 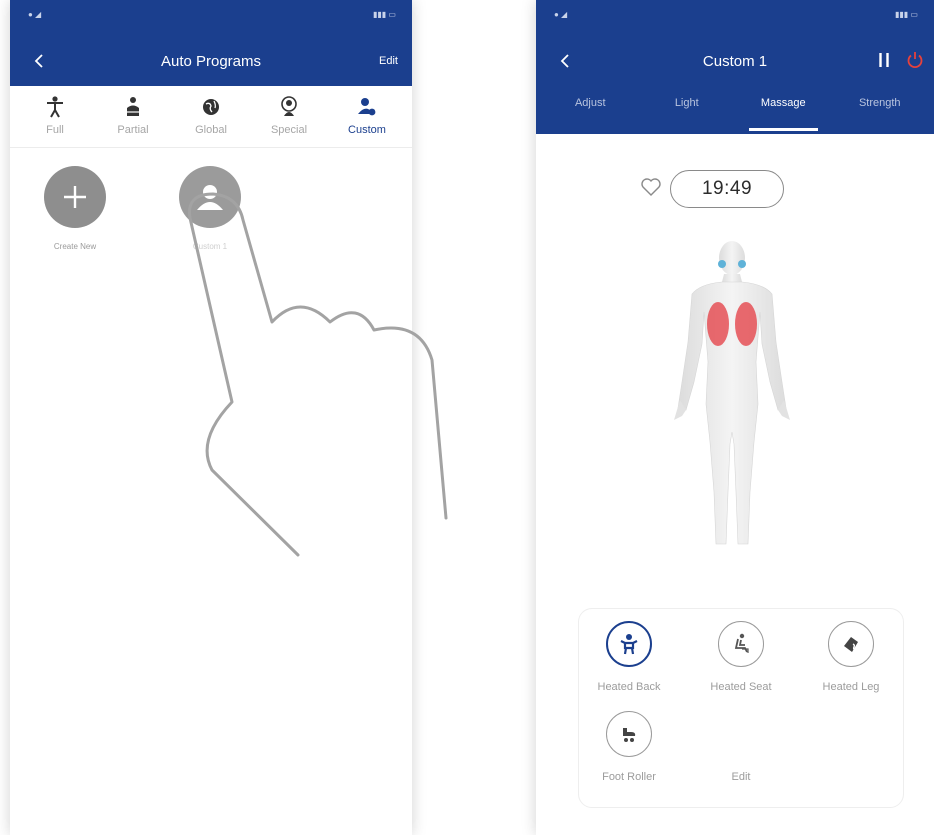 I want to click on navigation-bar: Auto Programs Edit, so click(x=211, y=61).